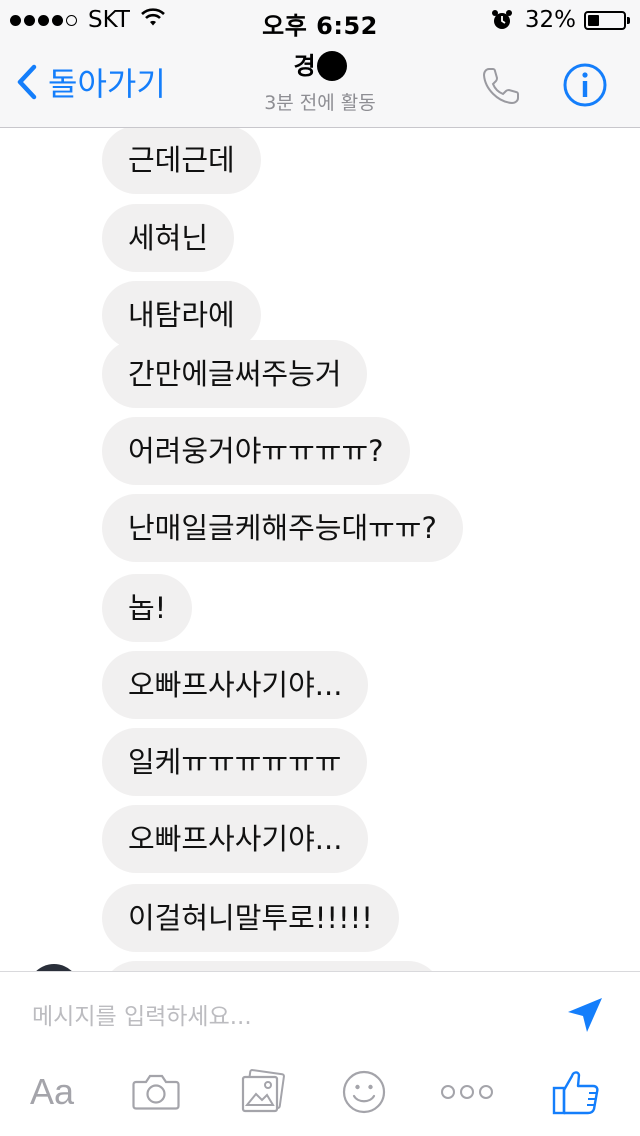  Describe the element at coordinates (320, 1053) in the screenshot. I see `message-composer: Aa` at that location.